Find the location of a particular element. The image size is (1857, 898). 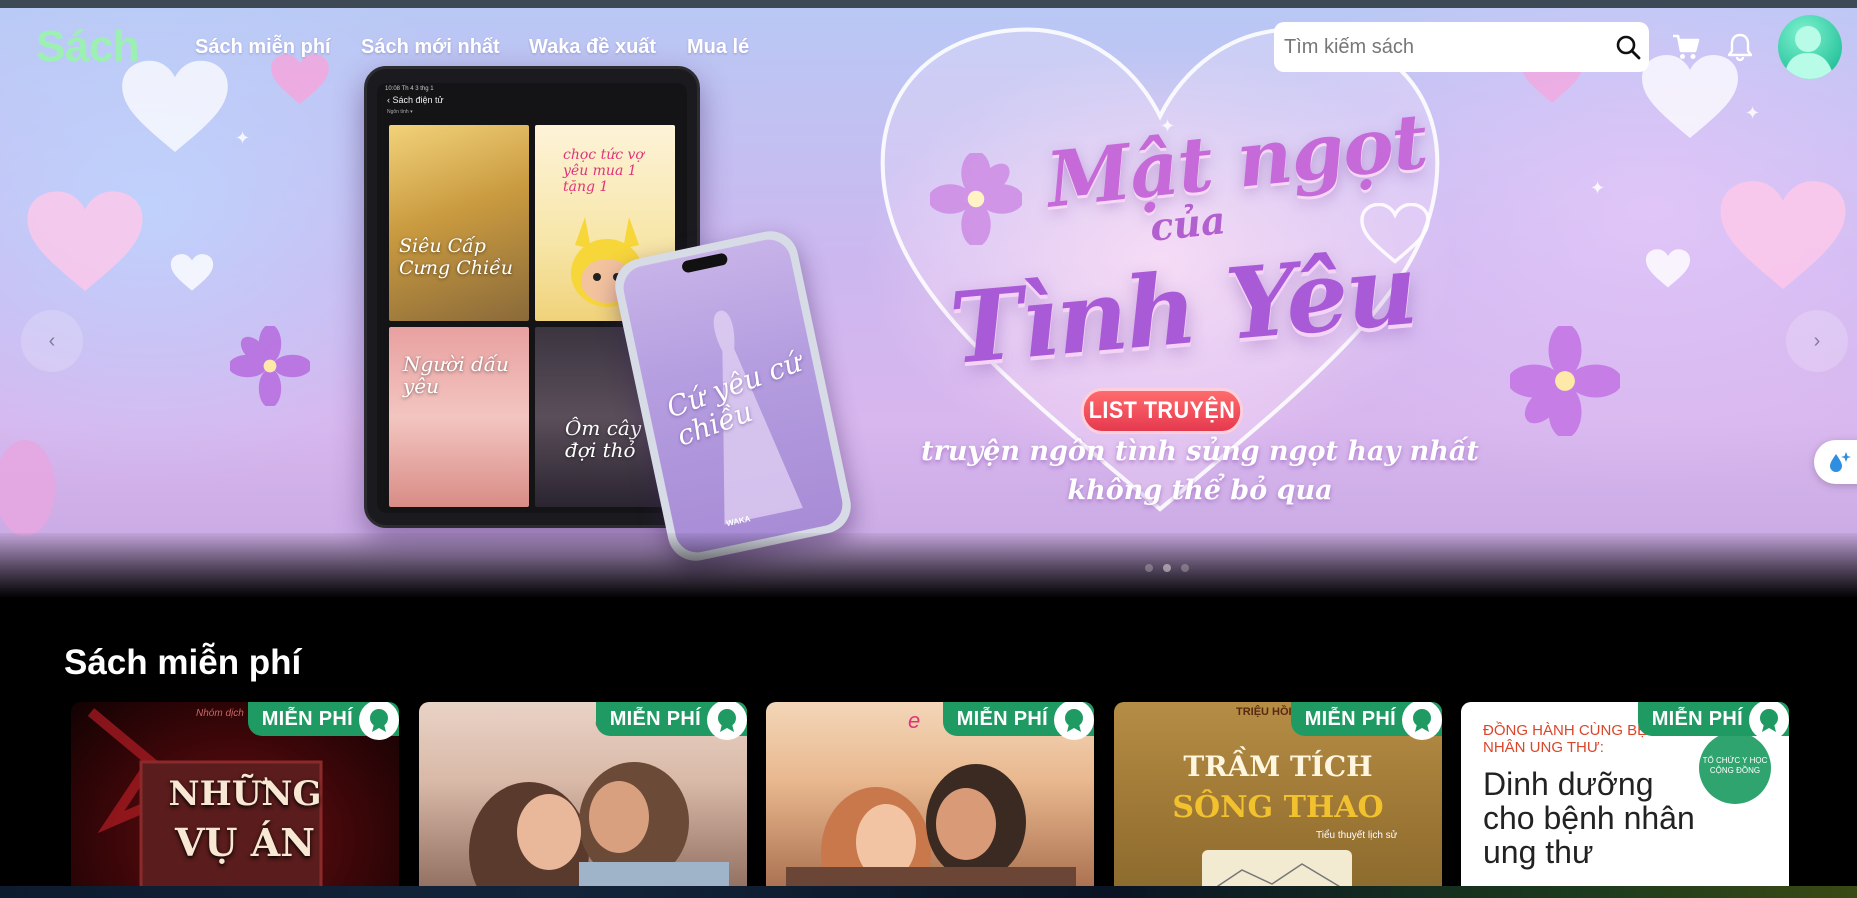

user-icon is located at coordinates (1809, 52).